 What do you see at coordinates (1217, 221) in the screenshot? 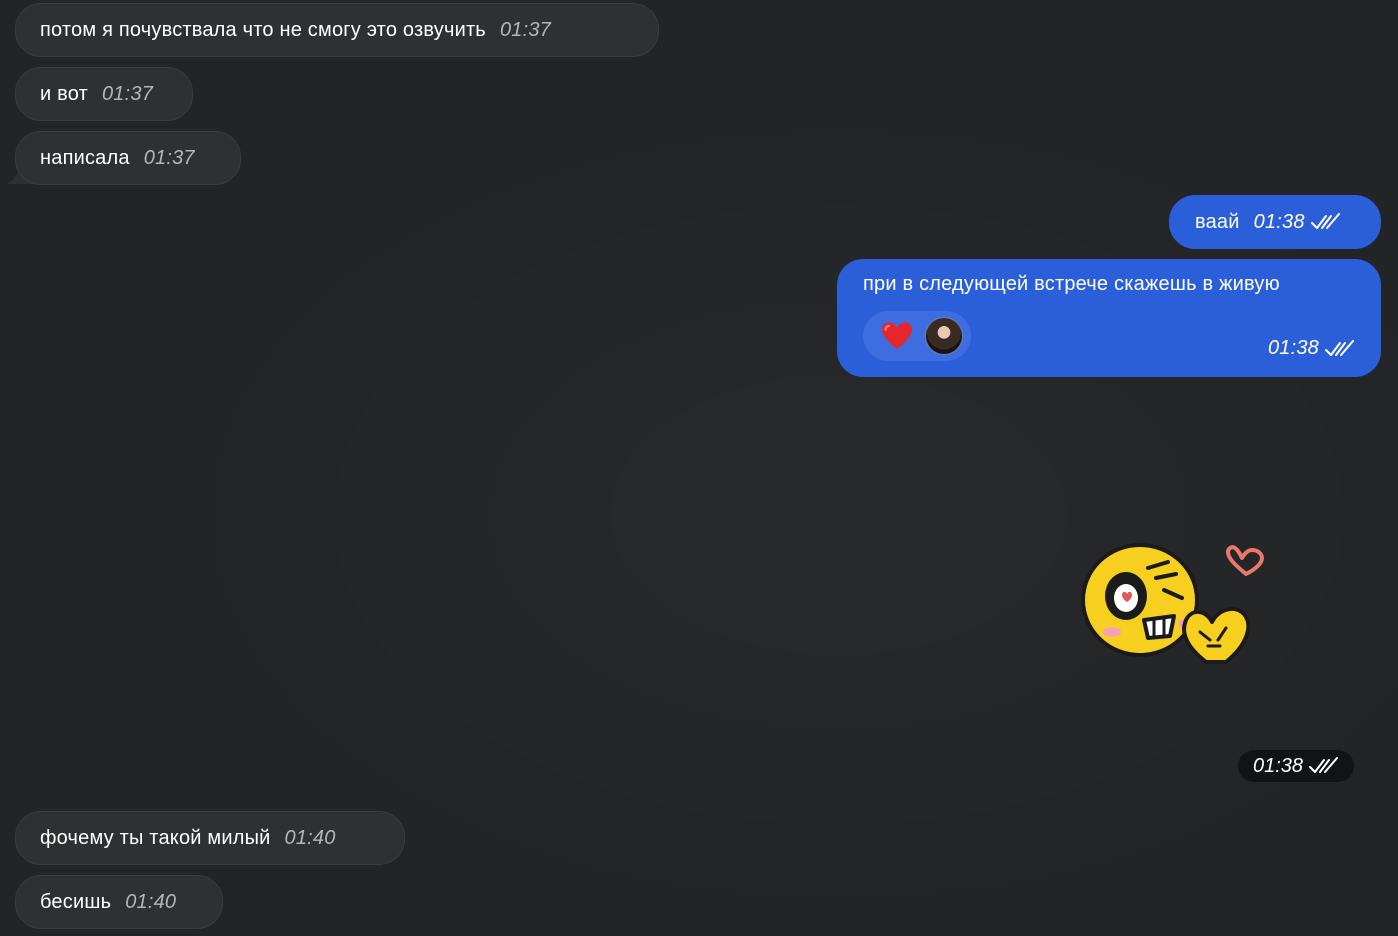
I see `message-text: ваай` at bounding box center [1217, 221].